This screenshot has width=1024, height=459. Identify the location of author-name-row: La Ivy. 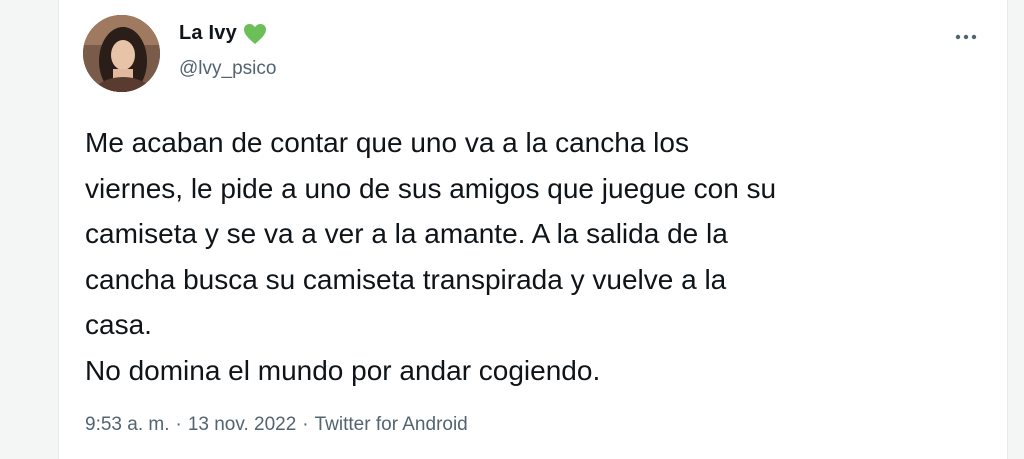
(223, 33).